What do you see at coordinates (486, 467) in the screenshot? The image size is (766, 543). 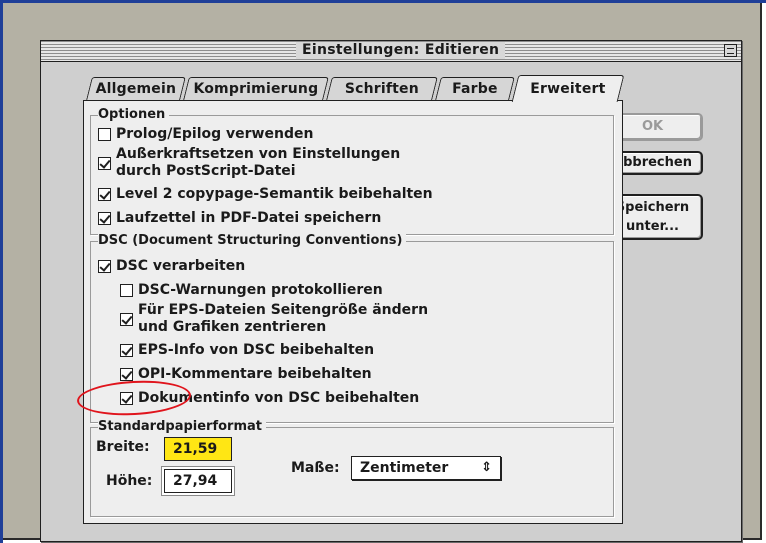 I see `popup-arrows-icon: ⇕` at bounding box center [486, 467].